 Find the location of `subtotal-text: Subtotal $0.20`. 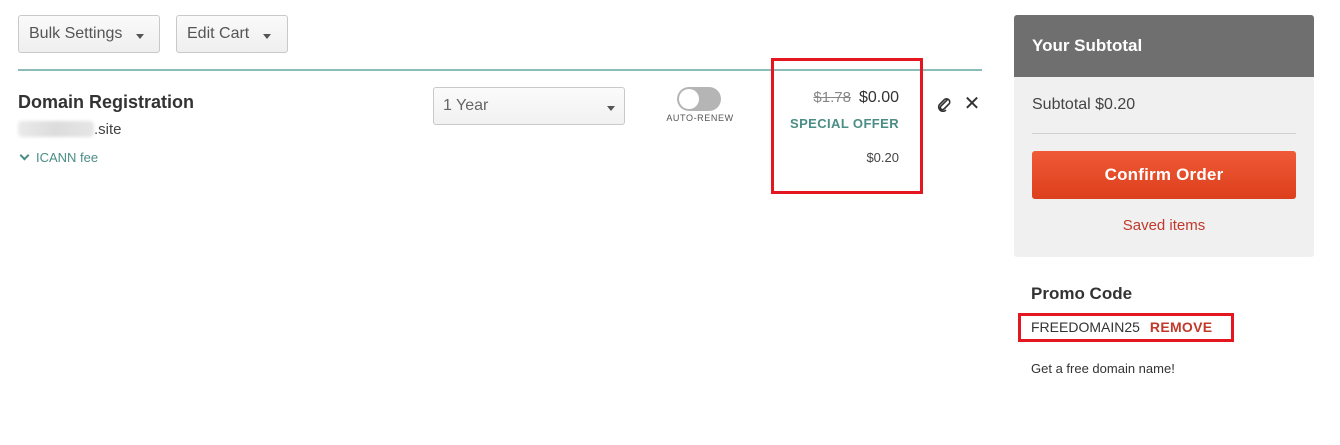

subtotal-text: Subtotal $0.20 is located at coordinates (1084, 104).